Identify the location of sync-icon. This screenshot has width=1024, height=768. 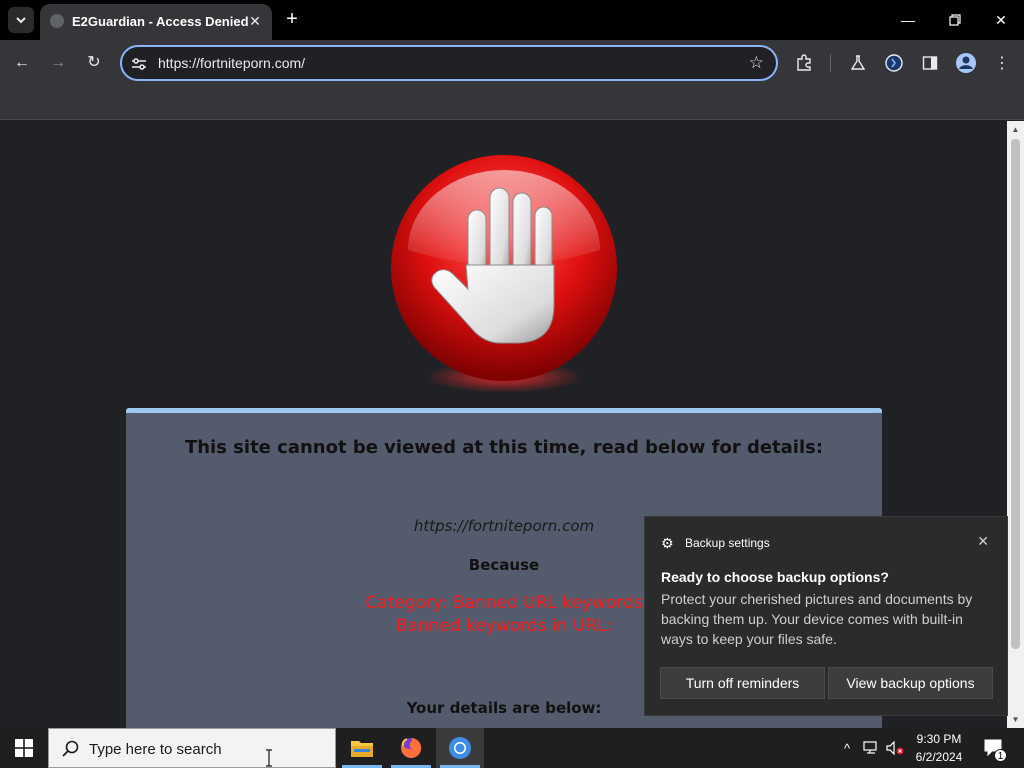
(894, 63).